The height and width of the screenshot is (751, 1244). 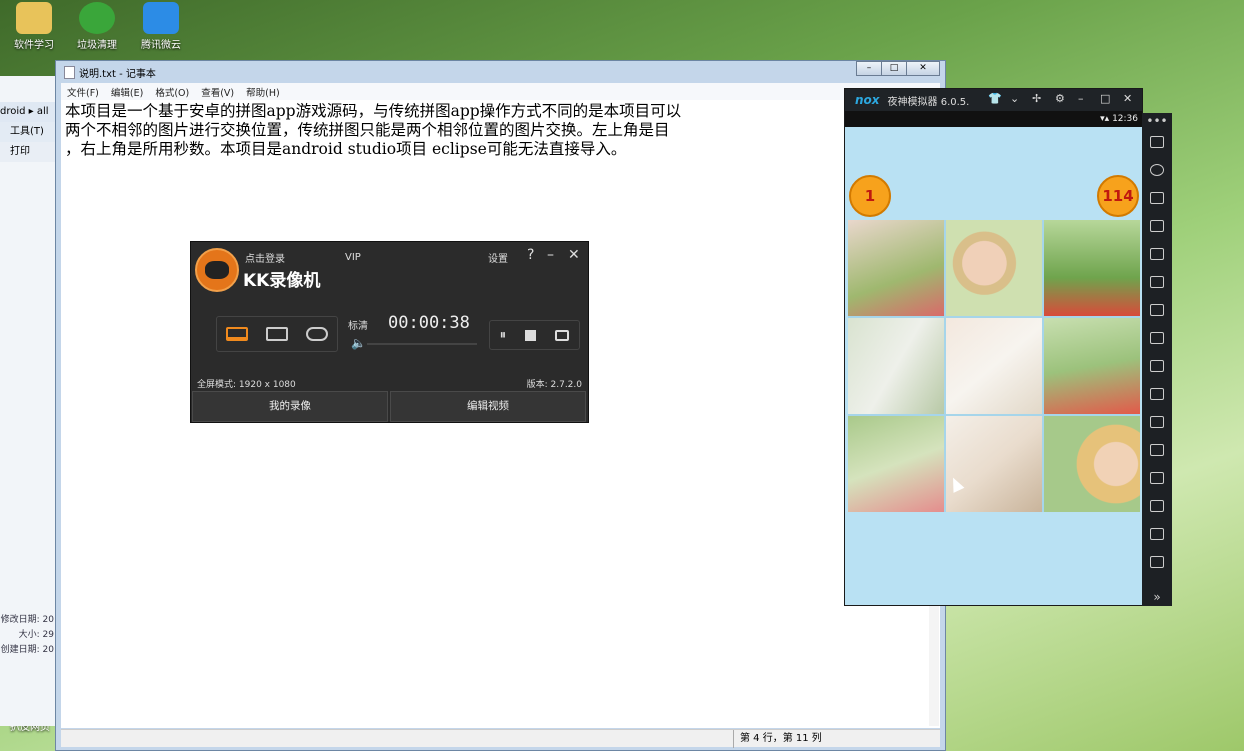 I want to click on android-statusbar: ▾▴ 12:36, so click(x=993, y=119).